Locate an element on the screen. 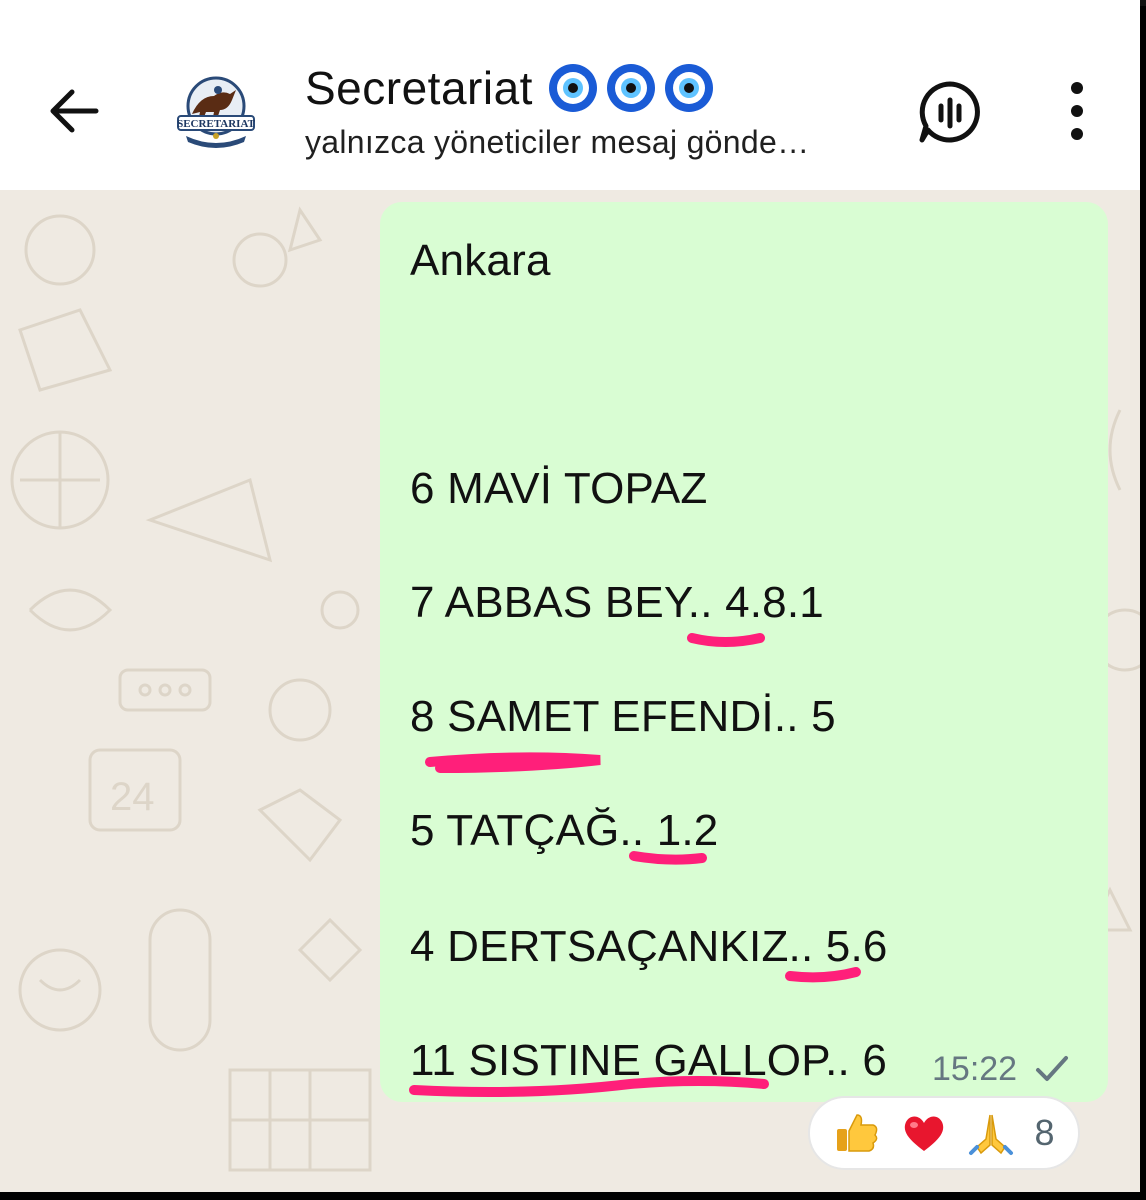 This screenshot has height=1200, width=1146. message-line: 6 MAVİ TOPAZ is located at coordinates (559, 488).